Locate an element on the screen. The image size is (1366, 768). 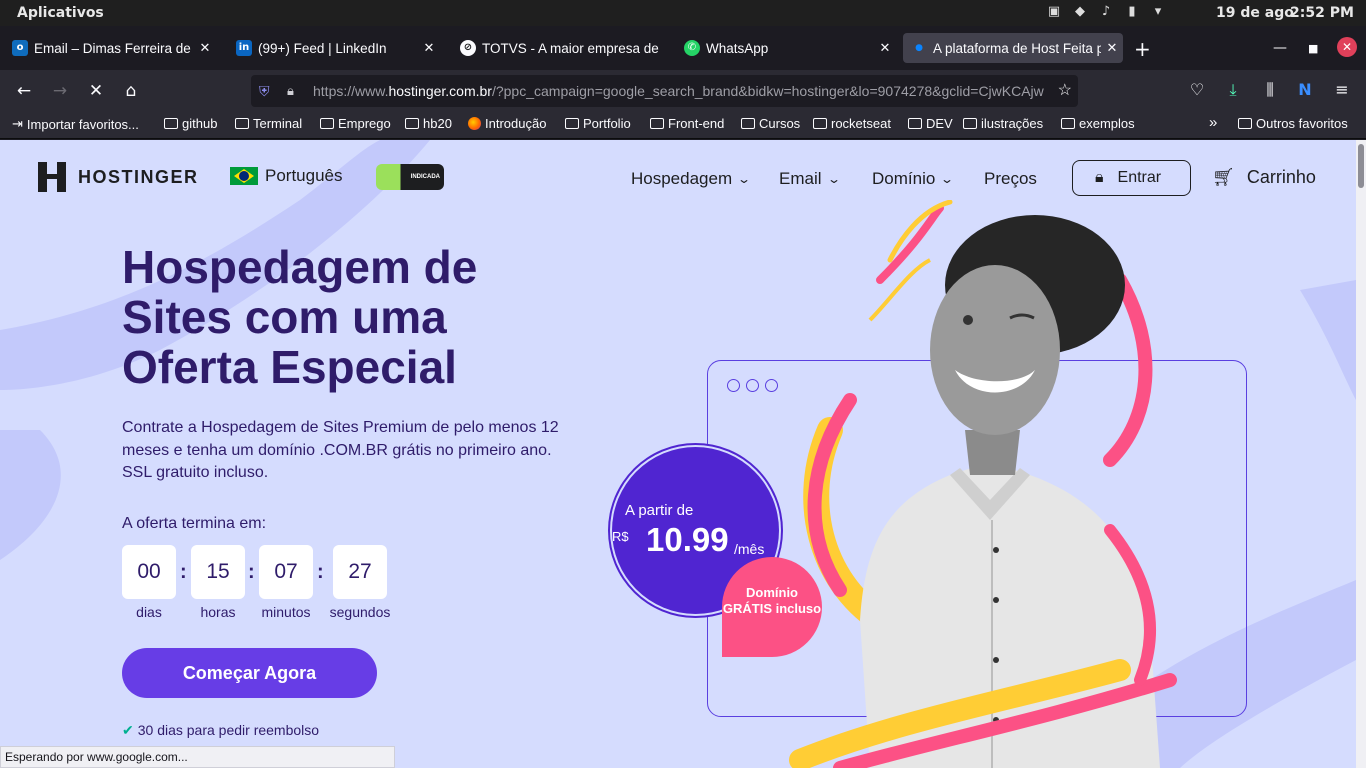
price-period: /mês is located at coordinates (749, 549).